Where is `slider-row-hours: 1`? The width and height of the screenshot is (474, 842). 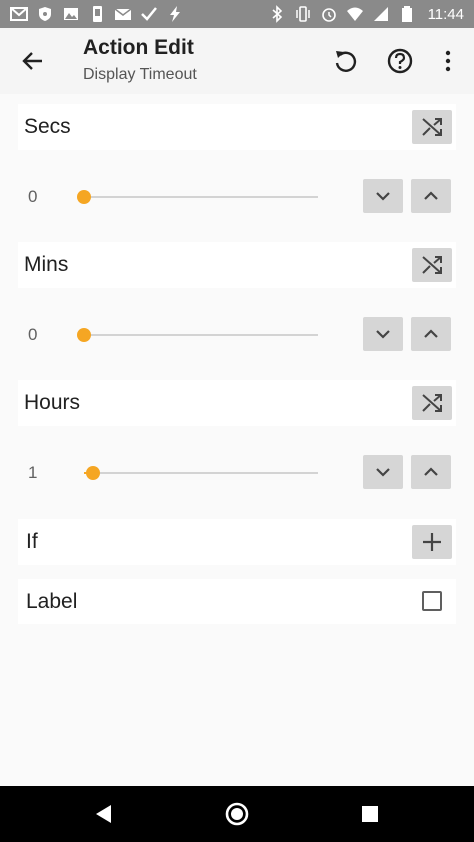 slider-row-hours: 1 is located at coordinates (237, 473).